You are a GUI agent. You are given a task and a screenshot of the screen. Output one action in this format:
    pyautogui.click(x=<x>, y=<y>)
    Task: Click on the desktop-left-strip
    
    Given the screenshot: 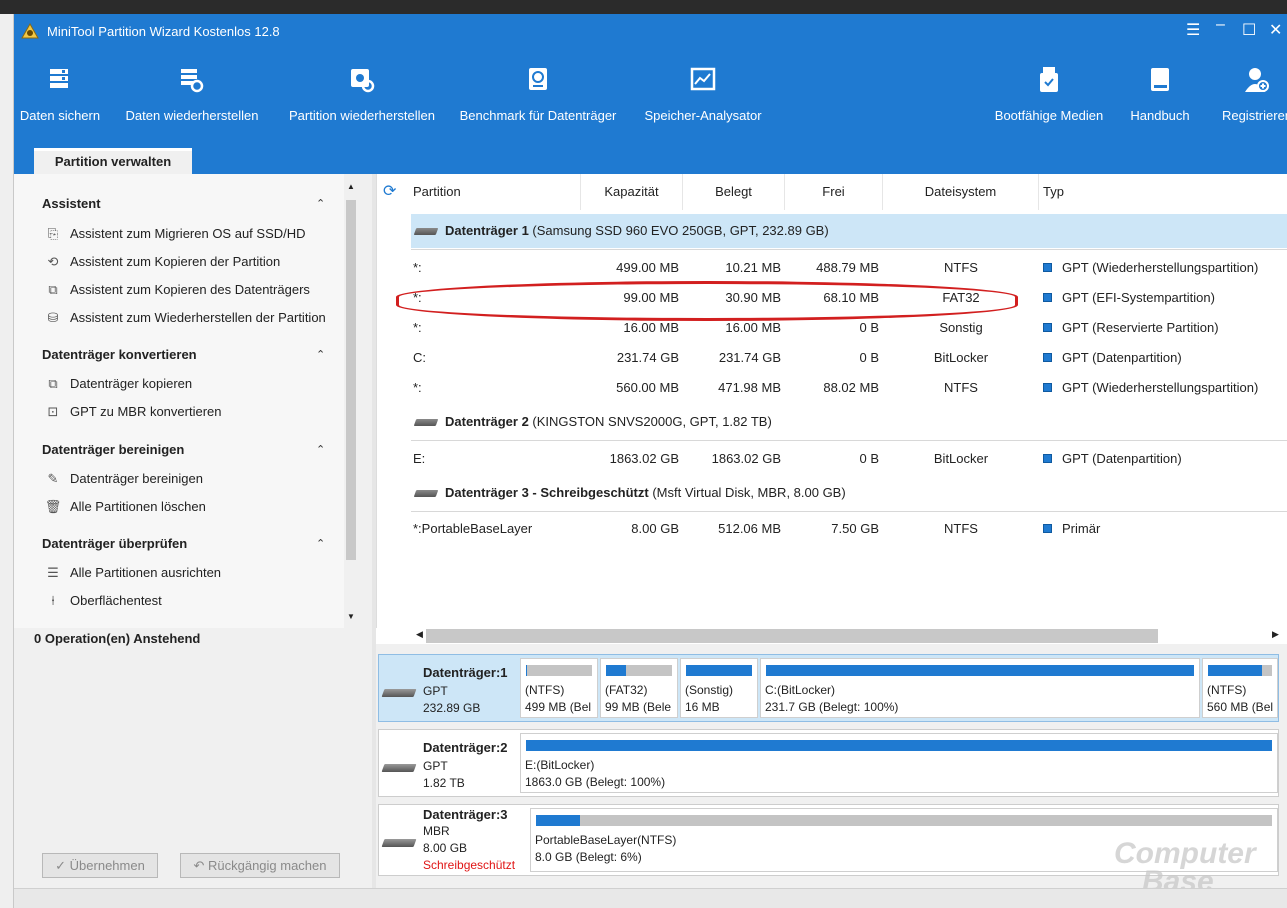 What is the action you would take?
    pyautogui.click(x=7, y=461)
    